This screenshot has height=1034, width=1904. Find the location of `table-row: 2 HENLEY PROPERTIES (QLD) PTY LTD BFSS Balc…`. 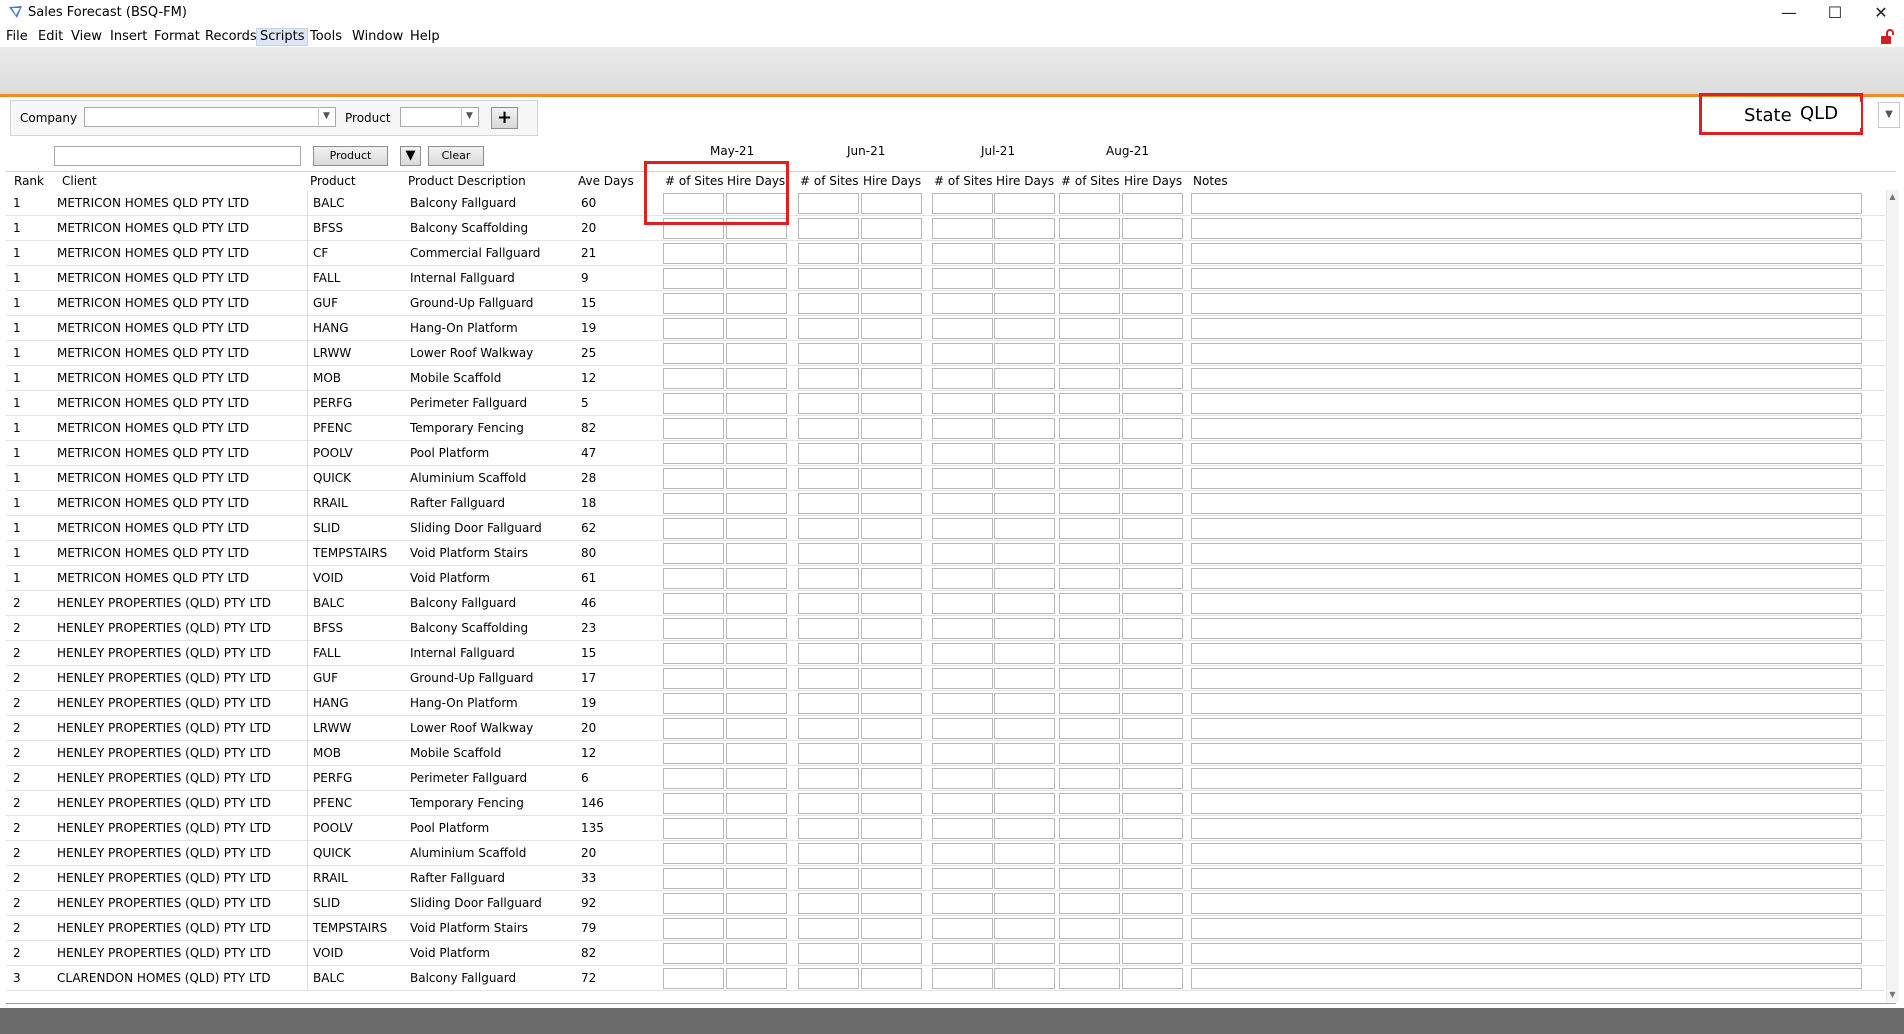

table-row: 2 HENLEY PROPERTIES (QLD) PTY LTD BFSS Balc… is located at coordinates (945, 628).